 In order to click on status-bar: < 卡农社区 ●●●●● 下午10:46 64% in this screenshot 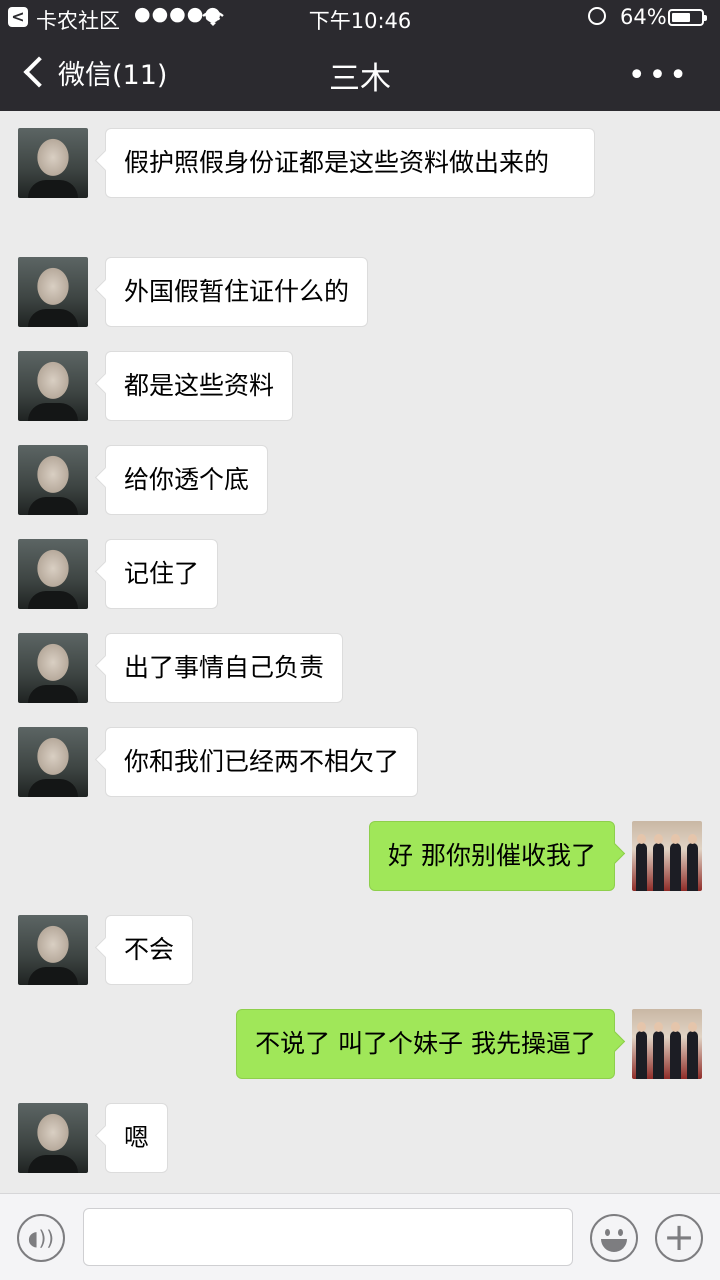, I will do `click(360, 18)`.